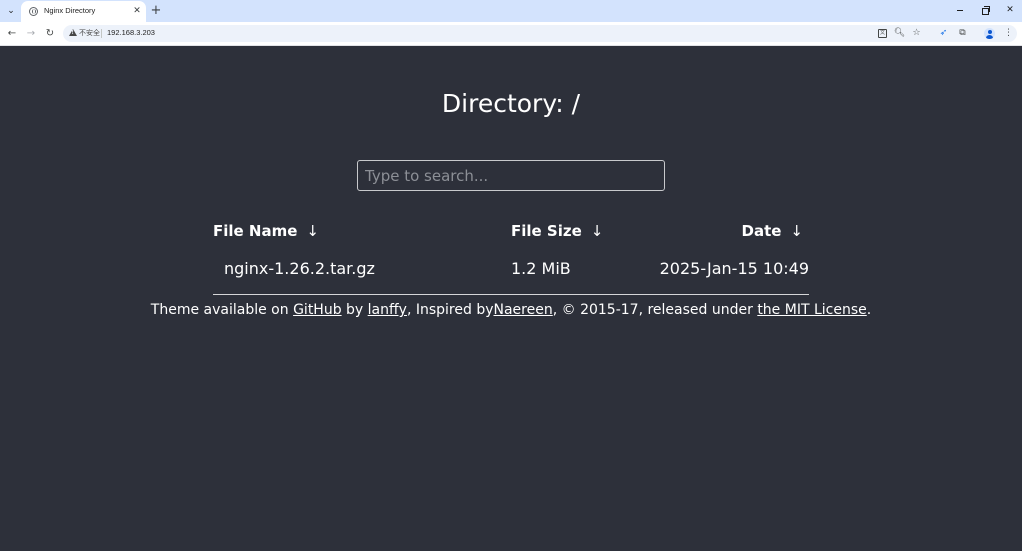 This screenshot has height=551, width=1022. What do you see at coordinates (540, 33) in the screenshot?
I see `address-bar: 不安全 192.168.3.203 文 🔍︎ ☆ ➶ ⧉ ⋮` at bounding box center [540, 33].